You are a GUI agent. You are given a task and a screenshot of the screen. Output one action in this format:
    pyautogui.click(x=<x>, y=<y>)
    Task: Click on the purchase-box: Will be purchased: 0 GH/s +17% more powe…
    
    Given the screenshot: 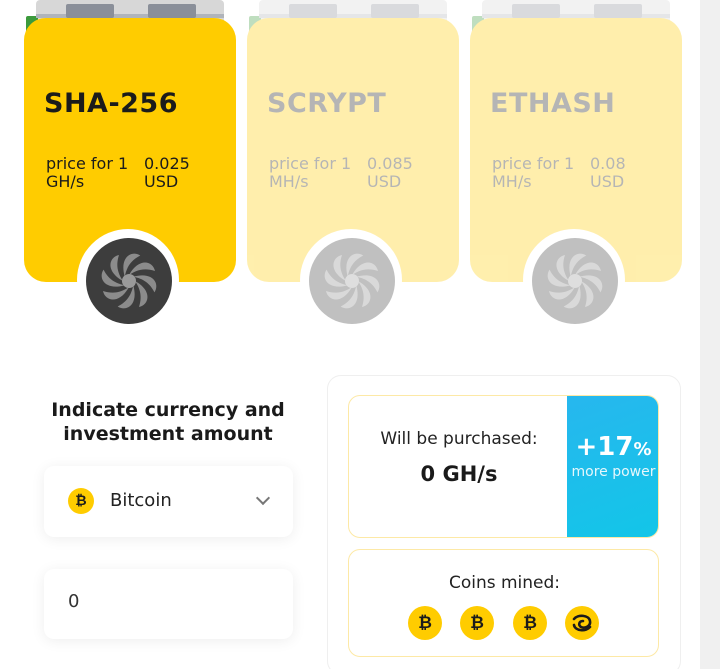 What is the action you would take?
    pyautogui.click(x=503, y=466)
    